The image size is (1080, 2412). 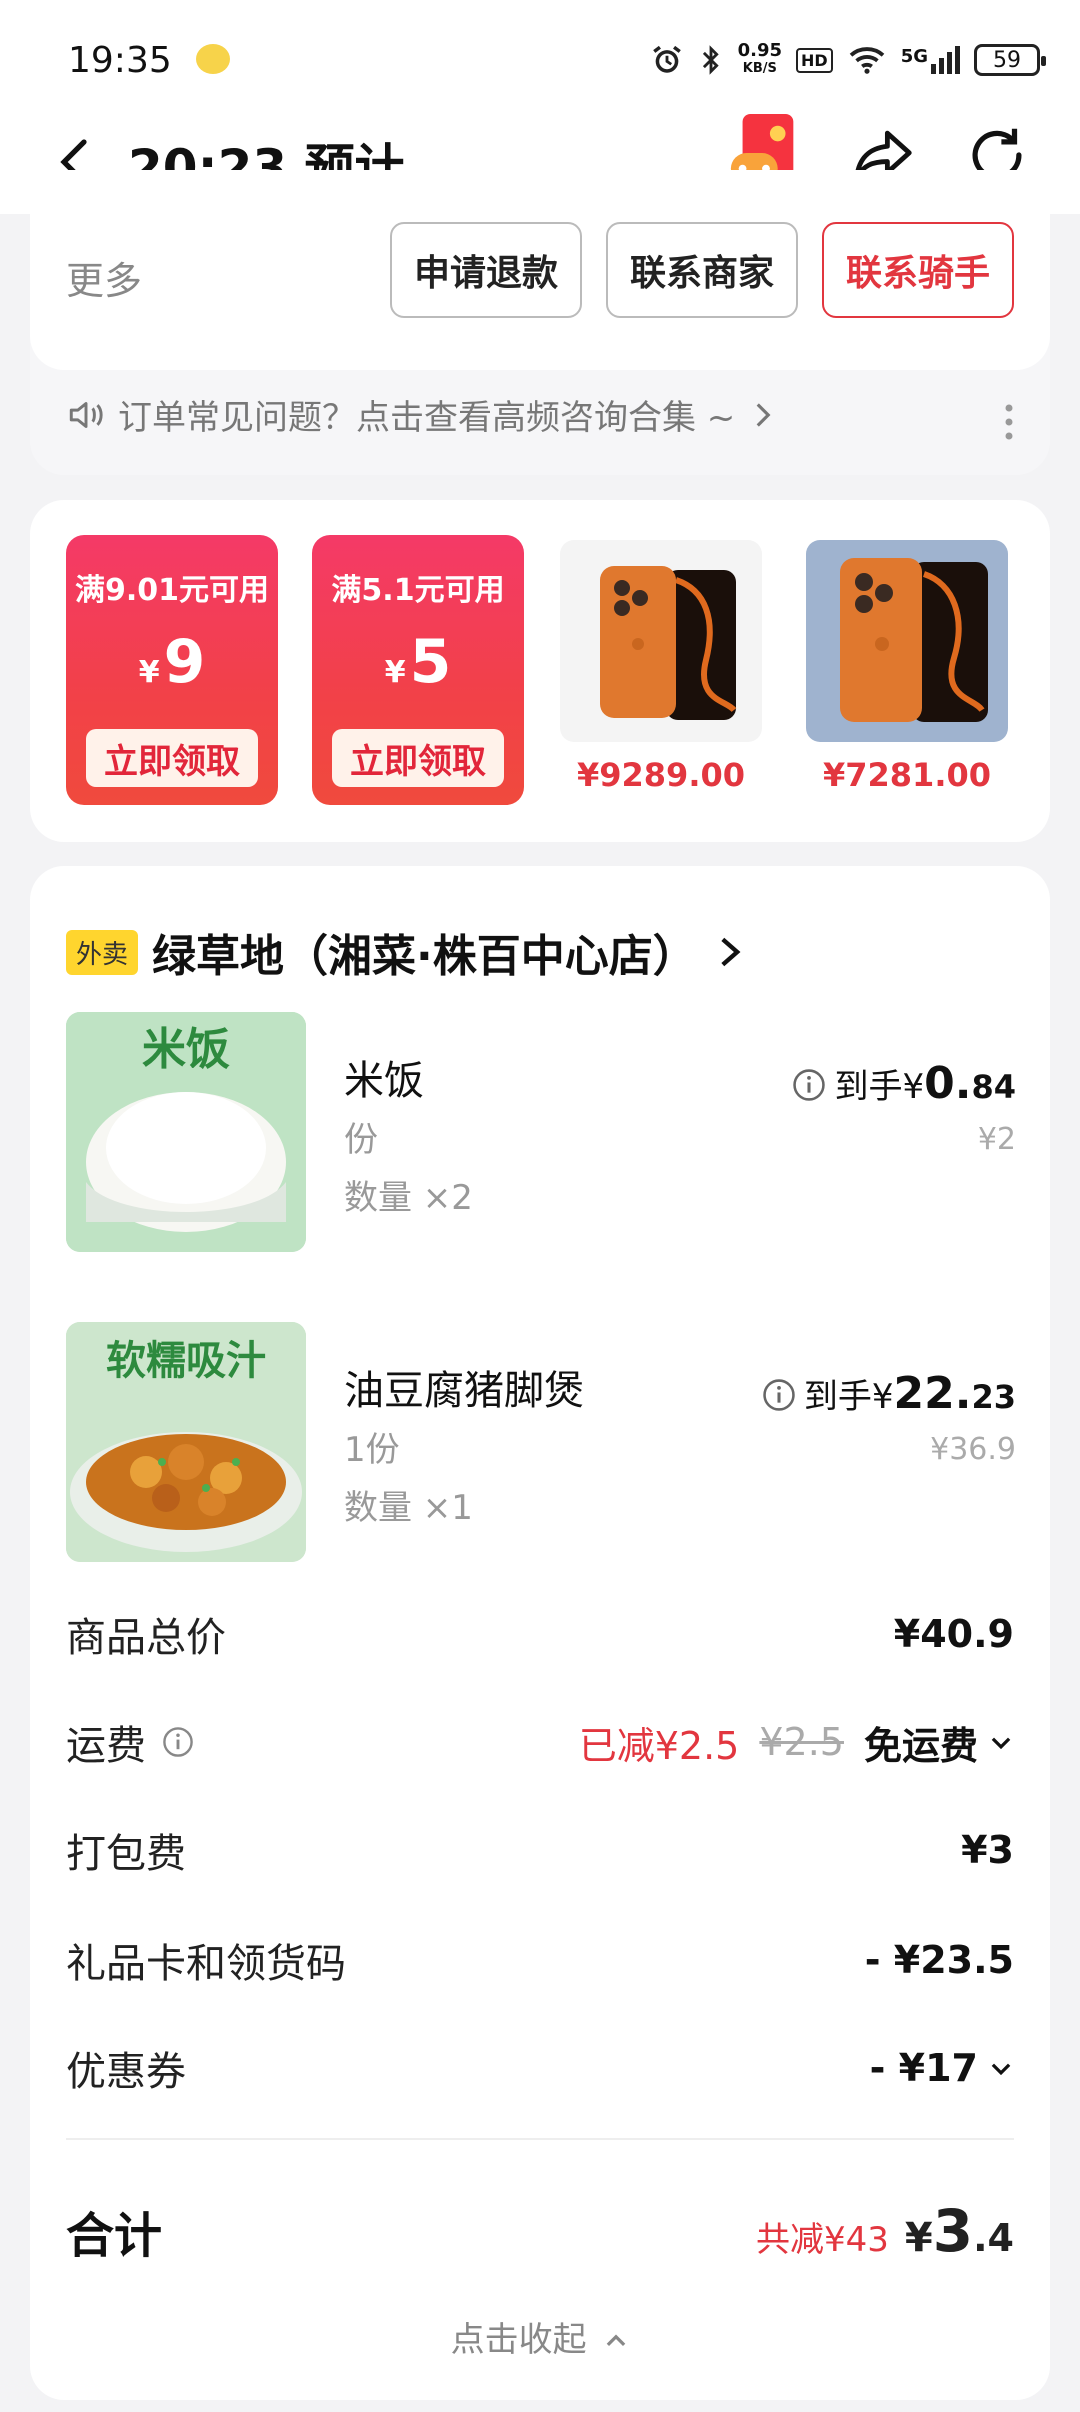 What do you see at coordinates (384, 1081) in the screenshot?
I see `dish-name: 米饭` at bounding box center [384, 1081].